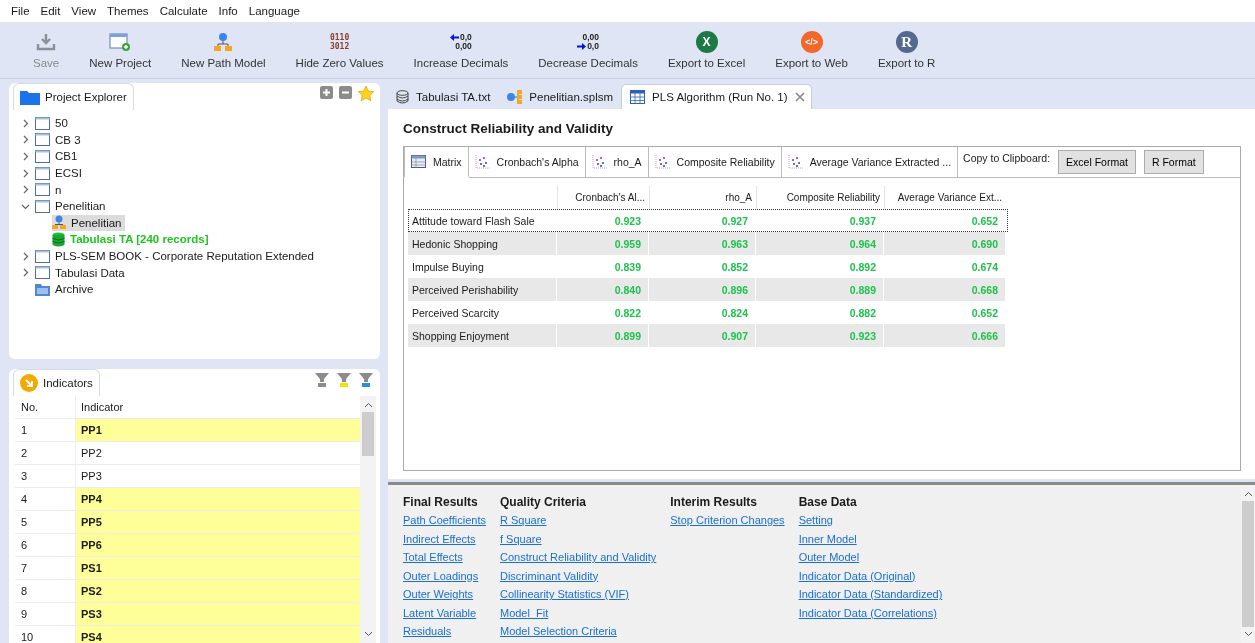 This screenshot has height=643, width=1255. Describe the element at coordinates (578, 613) in the screenshot. I see `result-link: Model_Fit` at that location.